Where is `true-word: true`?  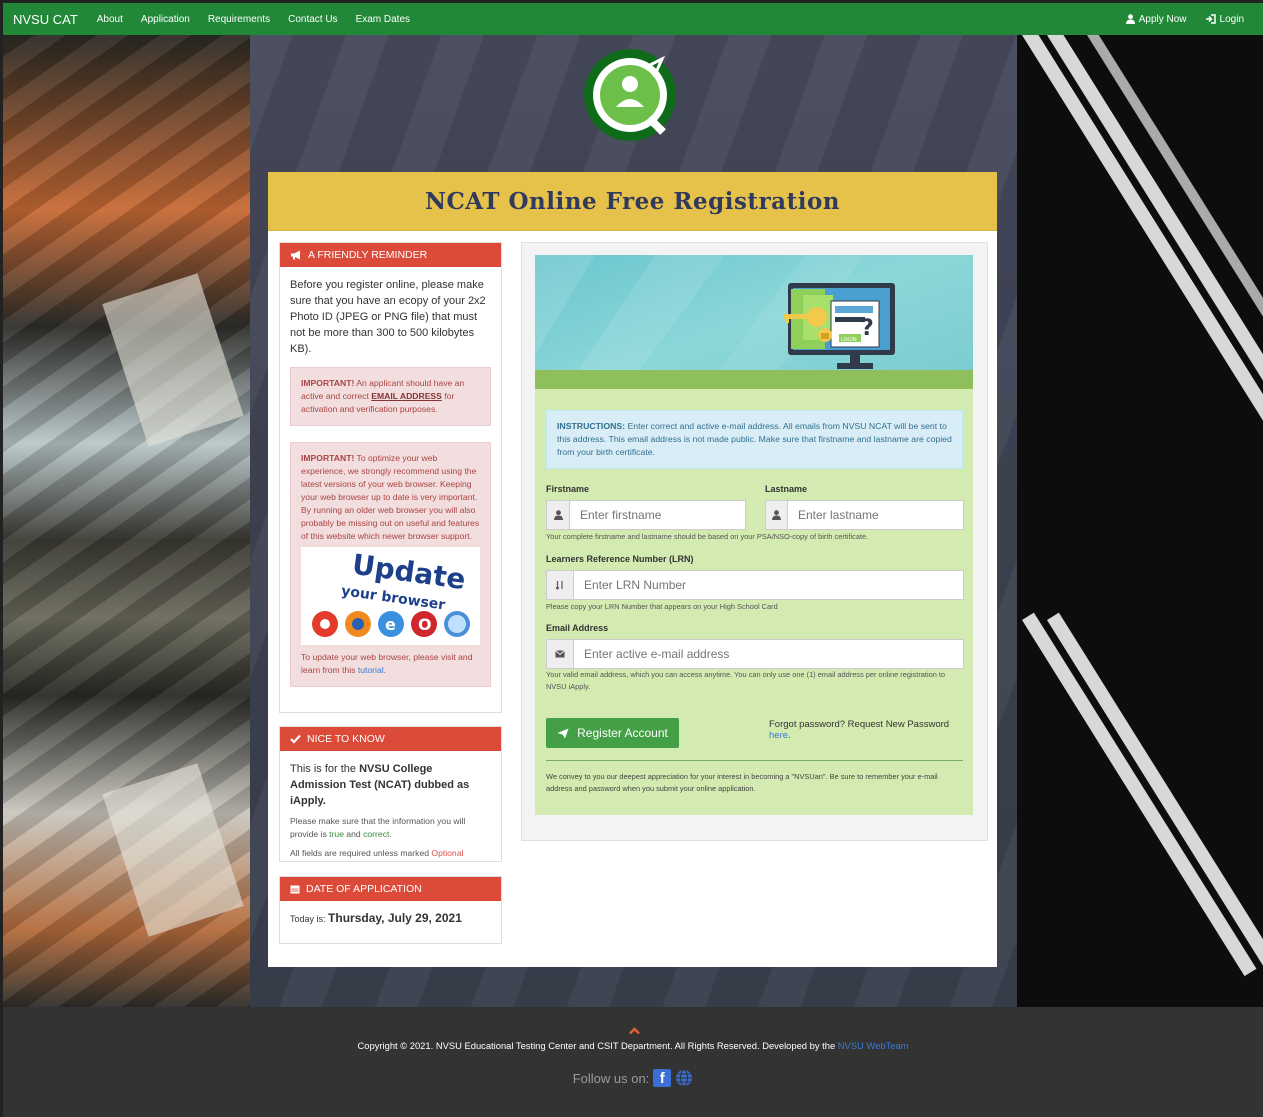
true-word: true is located at coordinates (336, 834).